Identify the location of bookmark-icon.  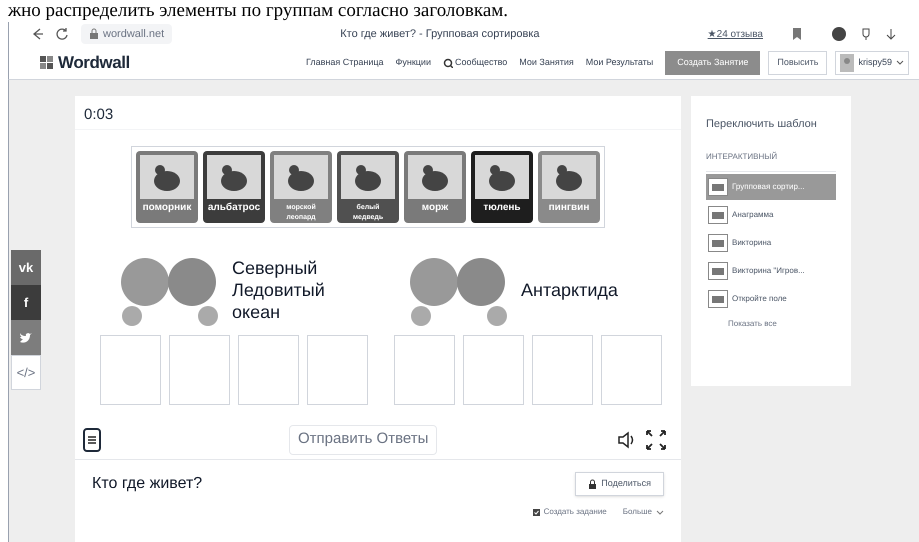
(797, 34).